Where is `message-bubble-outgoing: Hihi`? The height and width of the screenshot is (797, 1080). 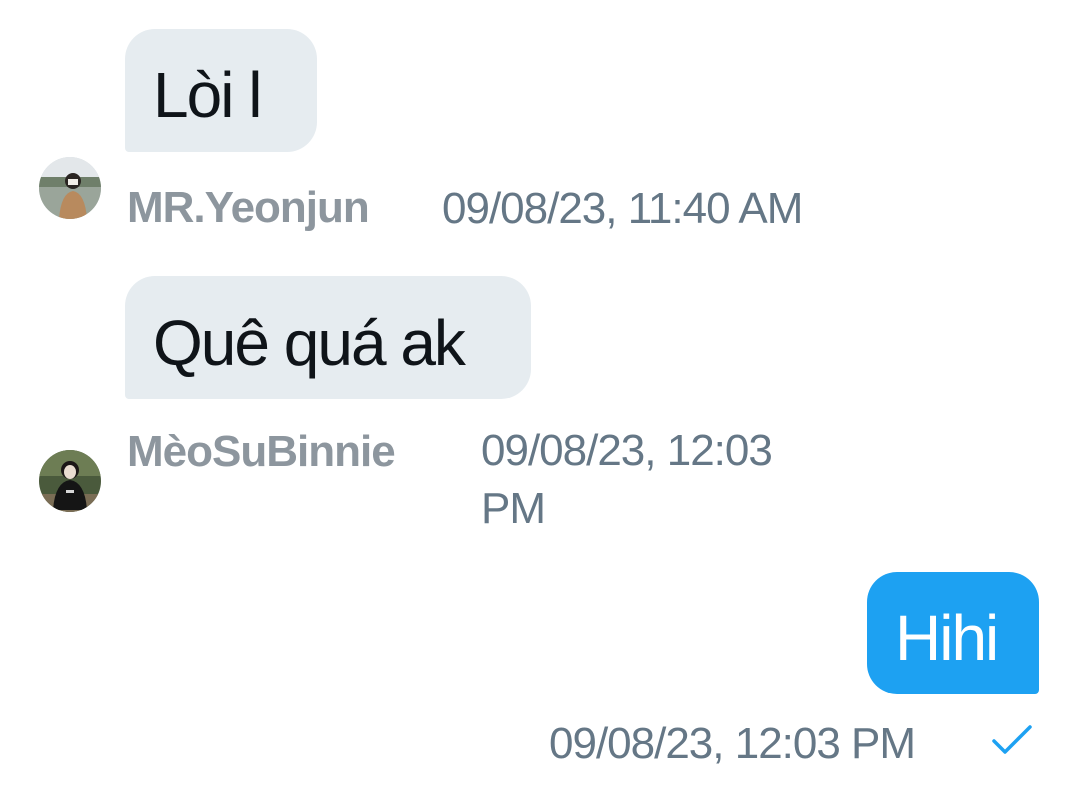 message-bubble-outgoing: Hihi is located at coordinates (953, 633).